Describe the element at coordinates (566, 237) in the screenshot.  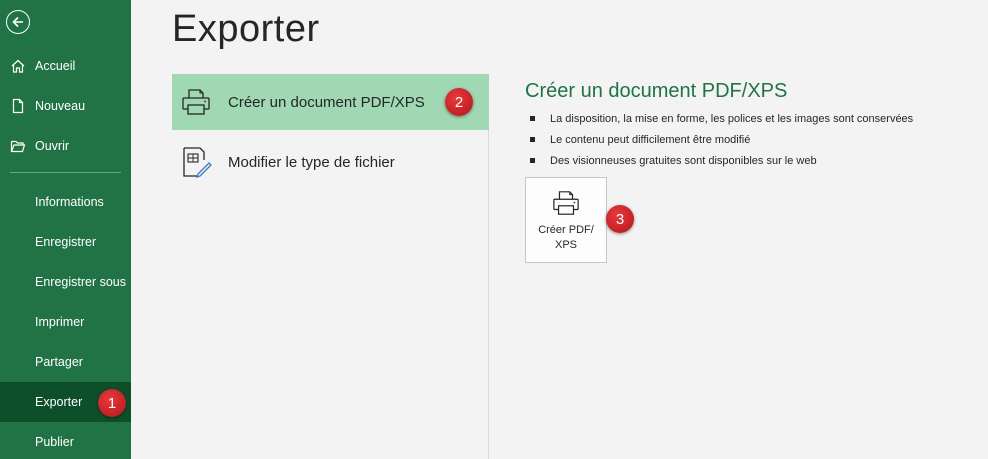
I see `create-button-label: Créer PDF/ XPS` at that location.